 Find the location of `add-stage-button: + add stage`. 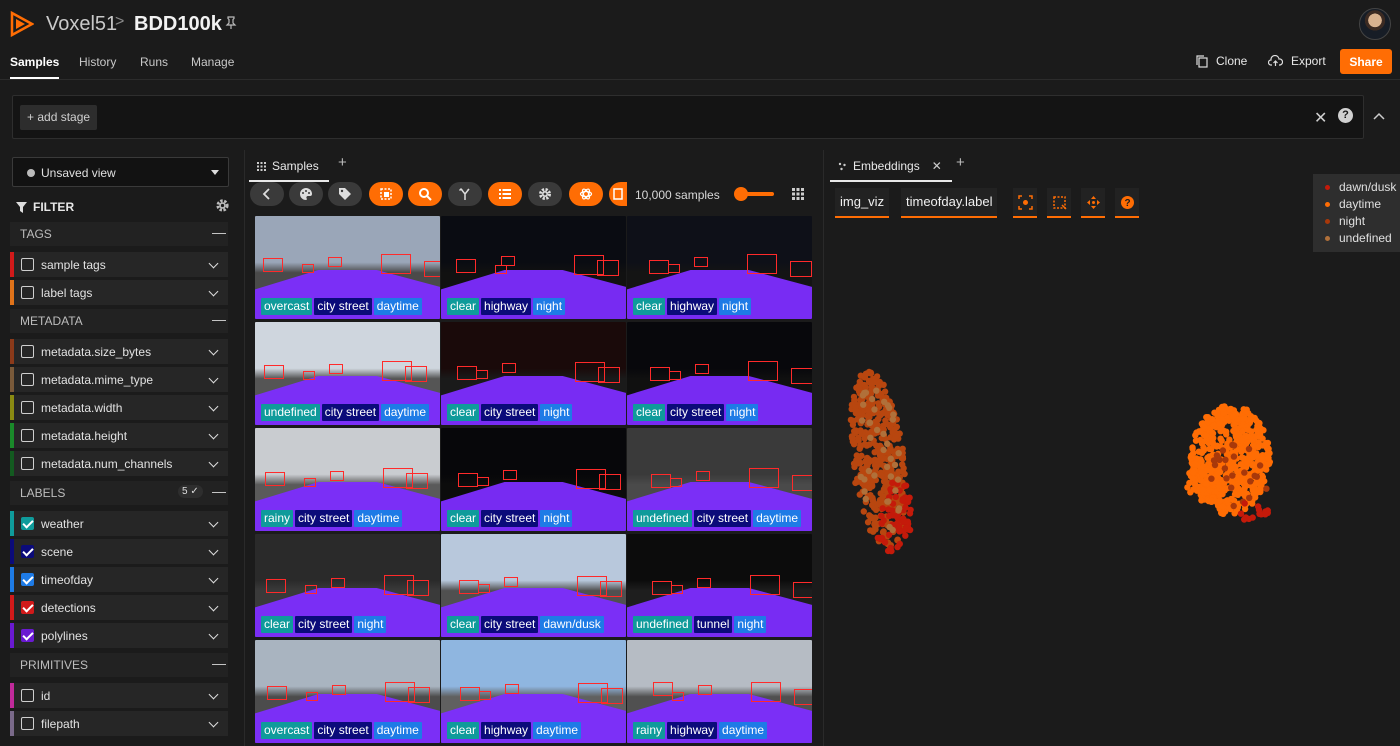

add-stage-button: + add stage is located at coordinates (59, 117).